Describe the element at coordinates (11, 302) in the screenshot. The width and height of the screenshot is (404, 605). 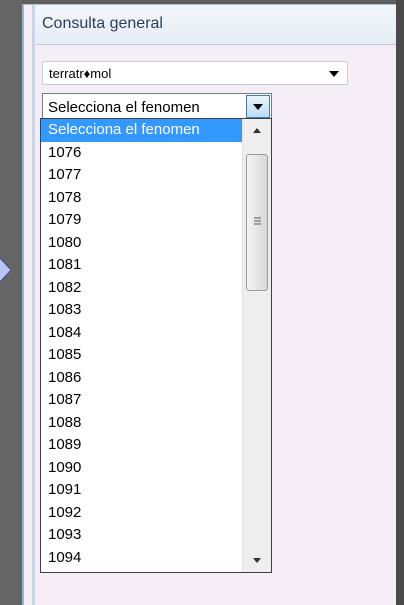
I see `left-frame` at that location.